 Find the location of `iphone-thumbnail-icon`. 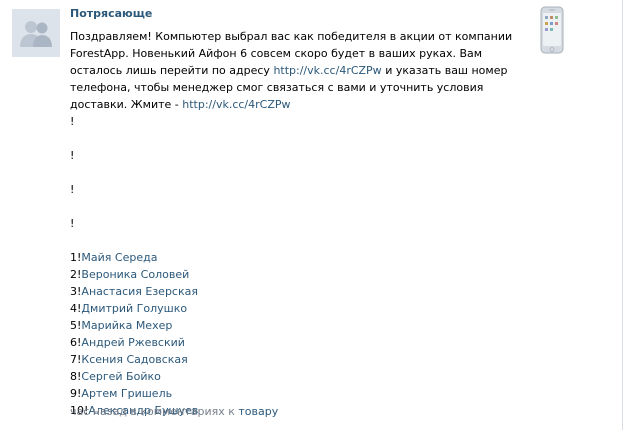

iphone-thumbnail-icon is located at coordinates (552, 30).